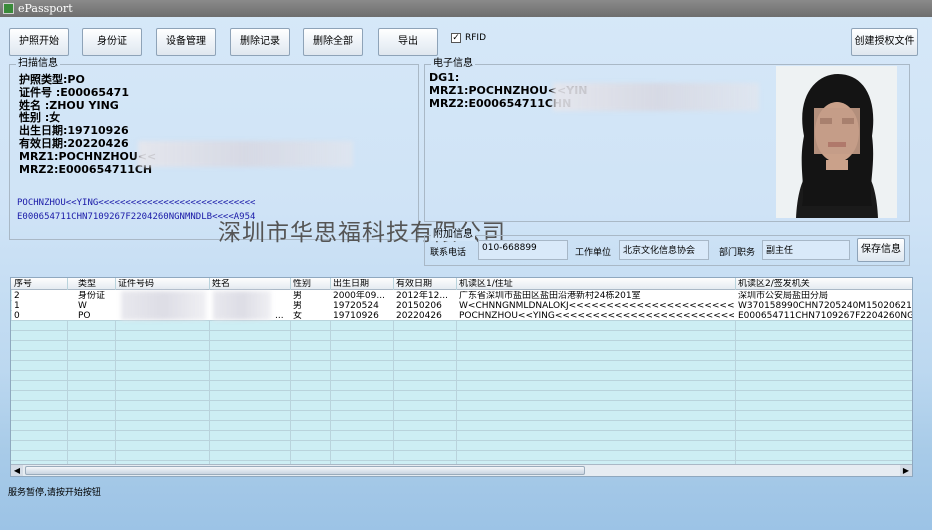 This screenshot has width=932, height=530. I want to click on cell-valid: 20220426, so click(419, 316).